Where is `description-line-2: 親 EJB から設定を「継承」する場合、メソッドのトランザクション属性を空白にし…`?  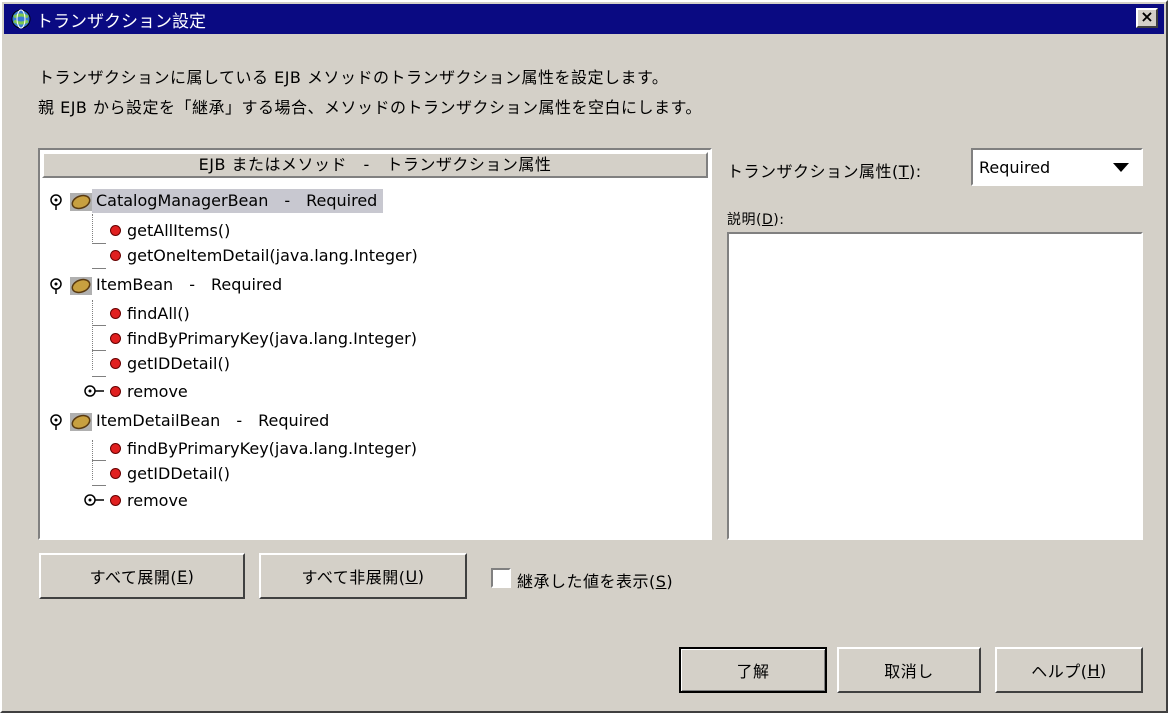 description-line-2: 親 EJB から設定を「継承」する場合、メソッドのトランザクション属性を空白にし… is located at coordinates (370, 107).